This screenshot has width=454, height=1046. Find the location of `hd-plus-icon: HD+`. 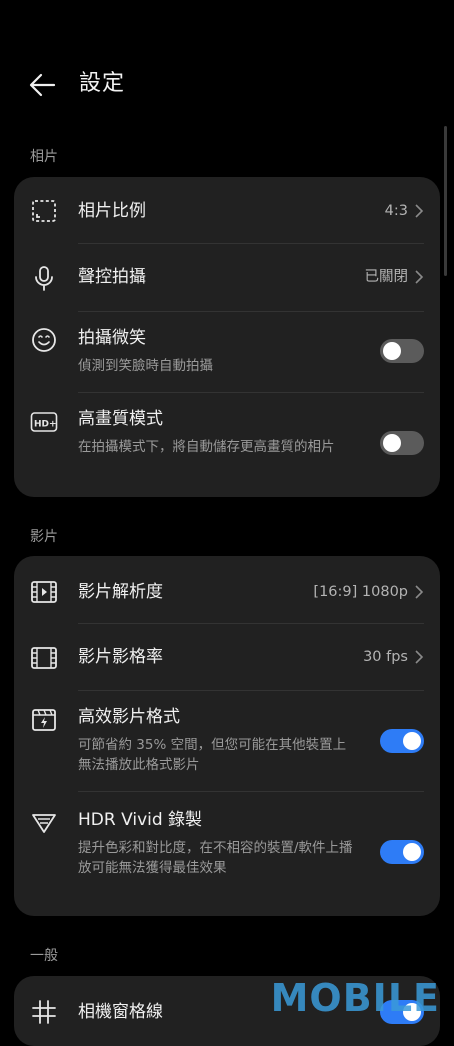

hd-plus-icon: HD+ is located at coordinates (44, 422).